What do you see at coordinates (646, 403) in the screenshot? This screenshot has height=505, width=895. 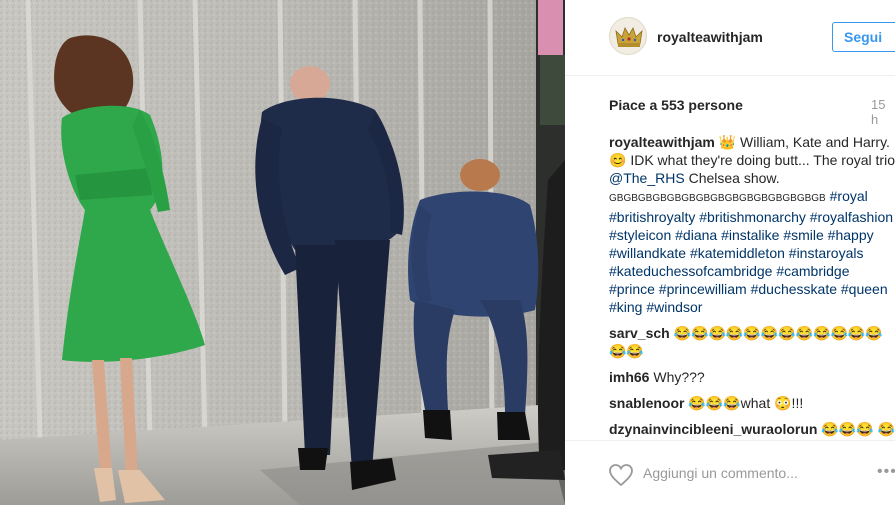 I see `comment-username: snablenoor` at bounding box center [646, 403].